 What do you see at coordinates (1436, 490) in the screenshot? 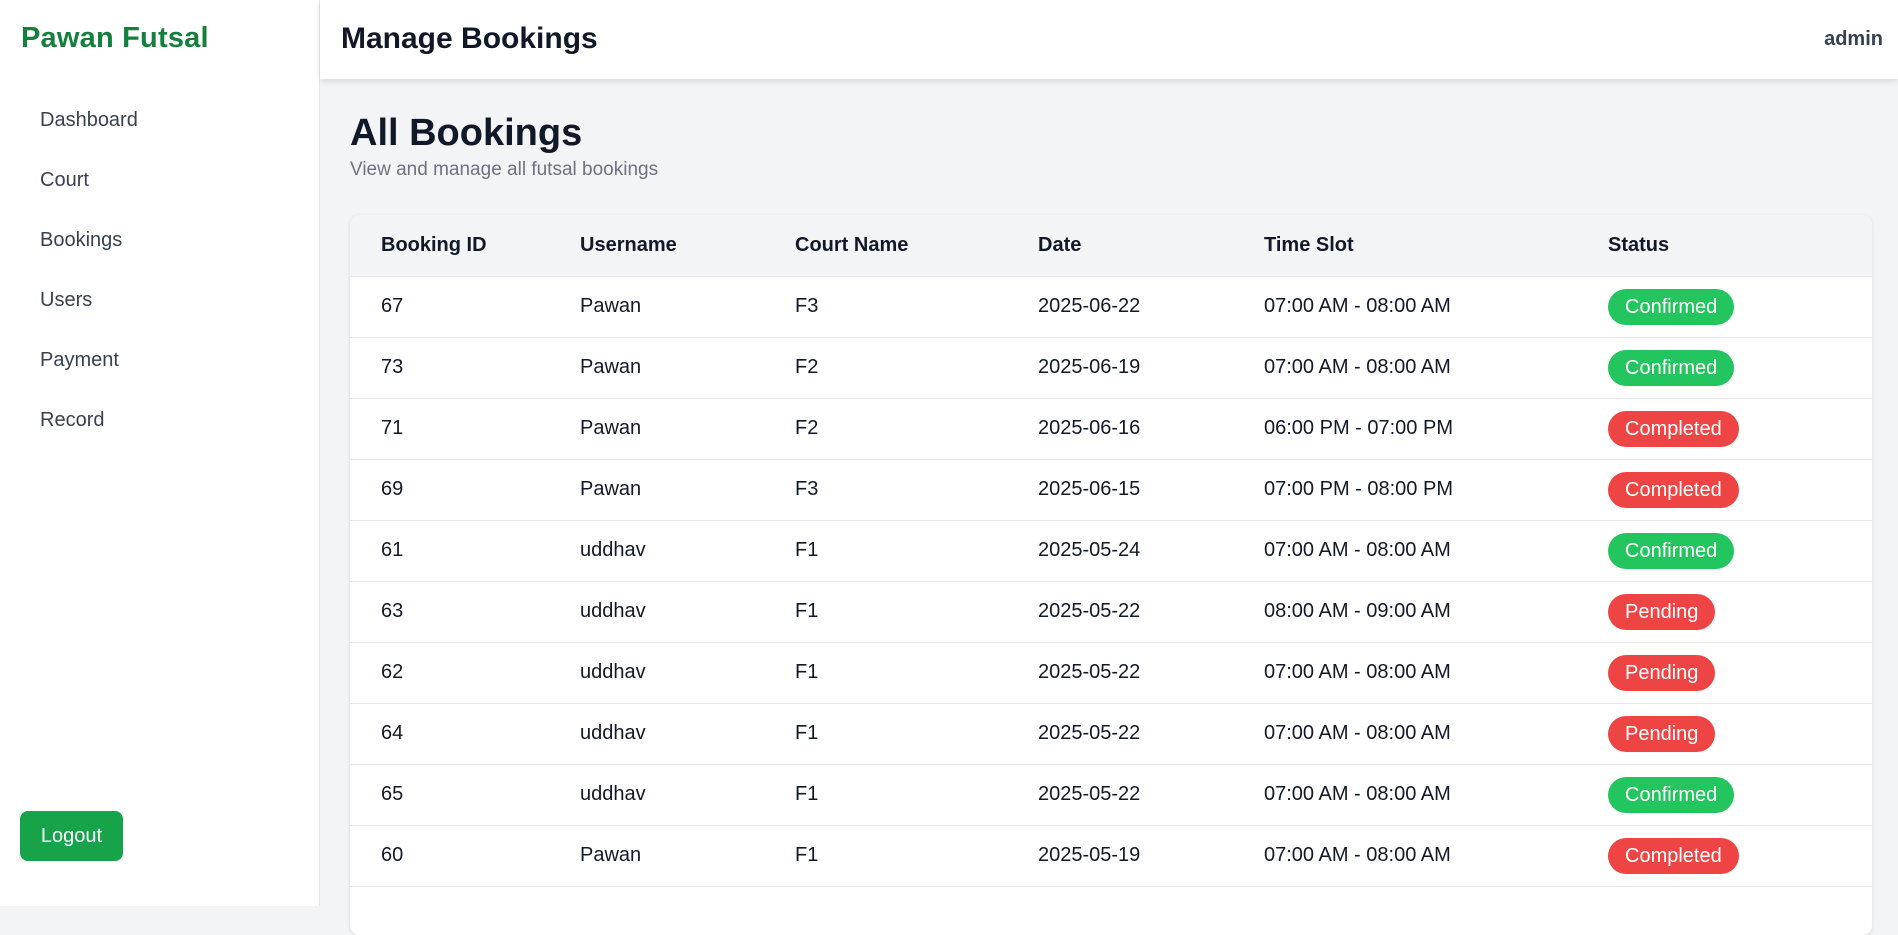
I see `cell-time-slot: 07:00 PM - 08:00 PM` at bounding box center [1436, 490].